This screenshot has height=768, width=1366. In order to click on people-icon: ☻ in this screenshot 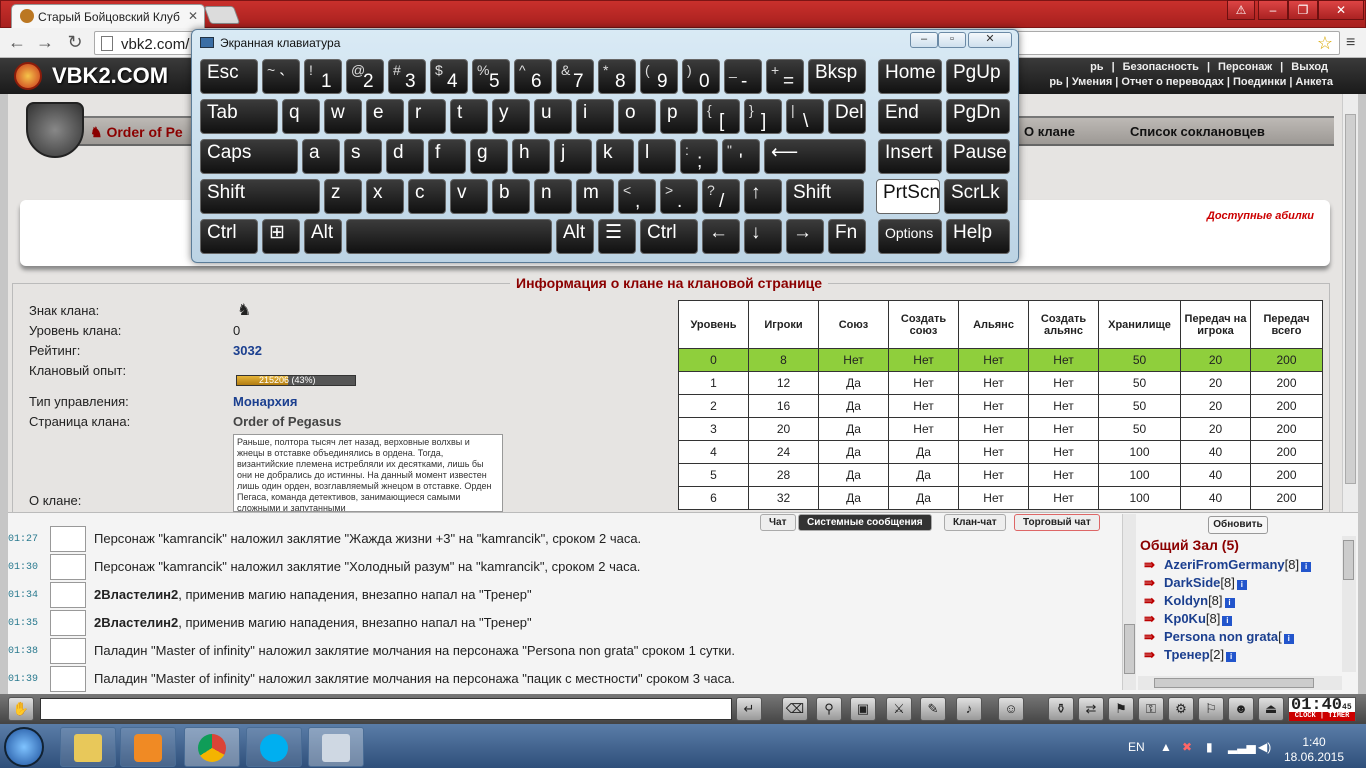, I will do `click(1241, 709)`.